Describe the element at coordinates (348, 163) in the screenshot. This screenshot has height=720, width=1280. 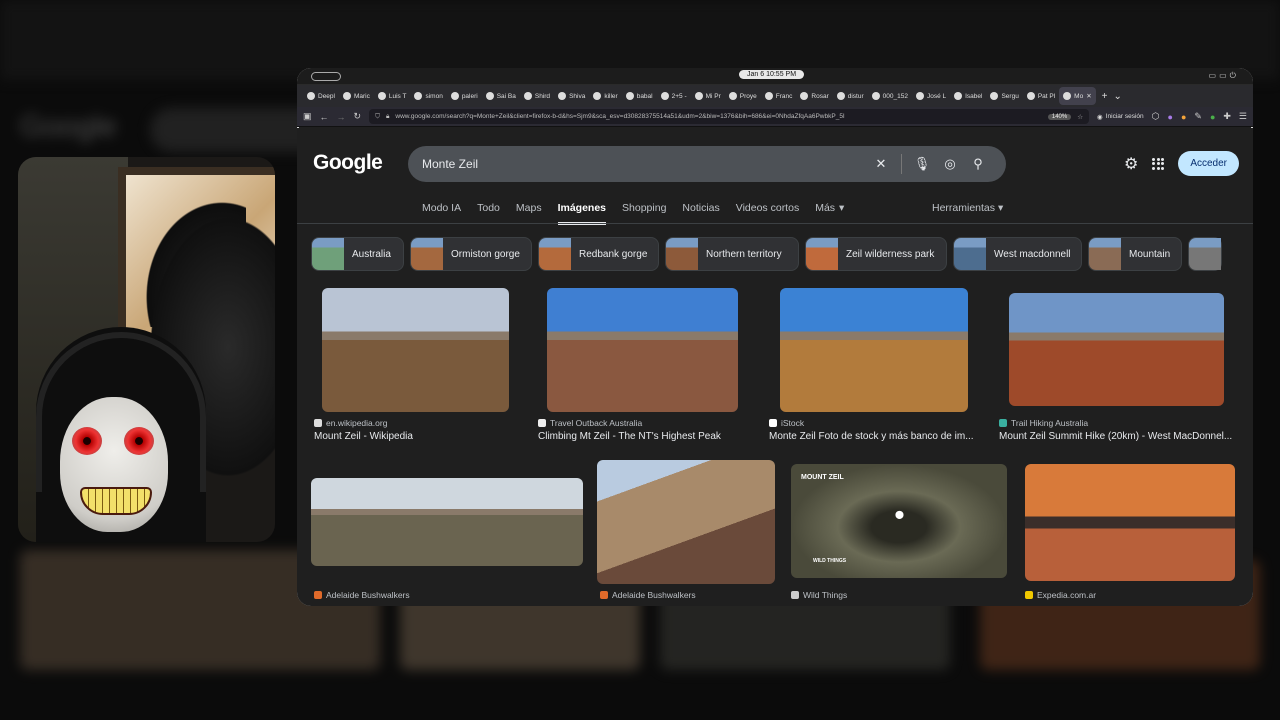
I see `google-logo: Google` at that location.